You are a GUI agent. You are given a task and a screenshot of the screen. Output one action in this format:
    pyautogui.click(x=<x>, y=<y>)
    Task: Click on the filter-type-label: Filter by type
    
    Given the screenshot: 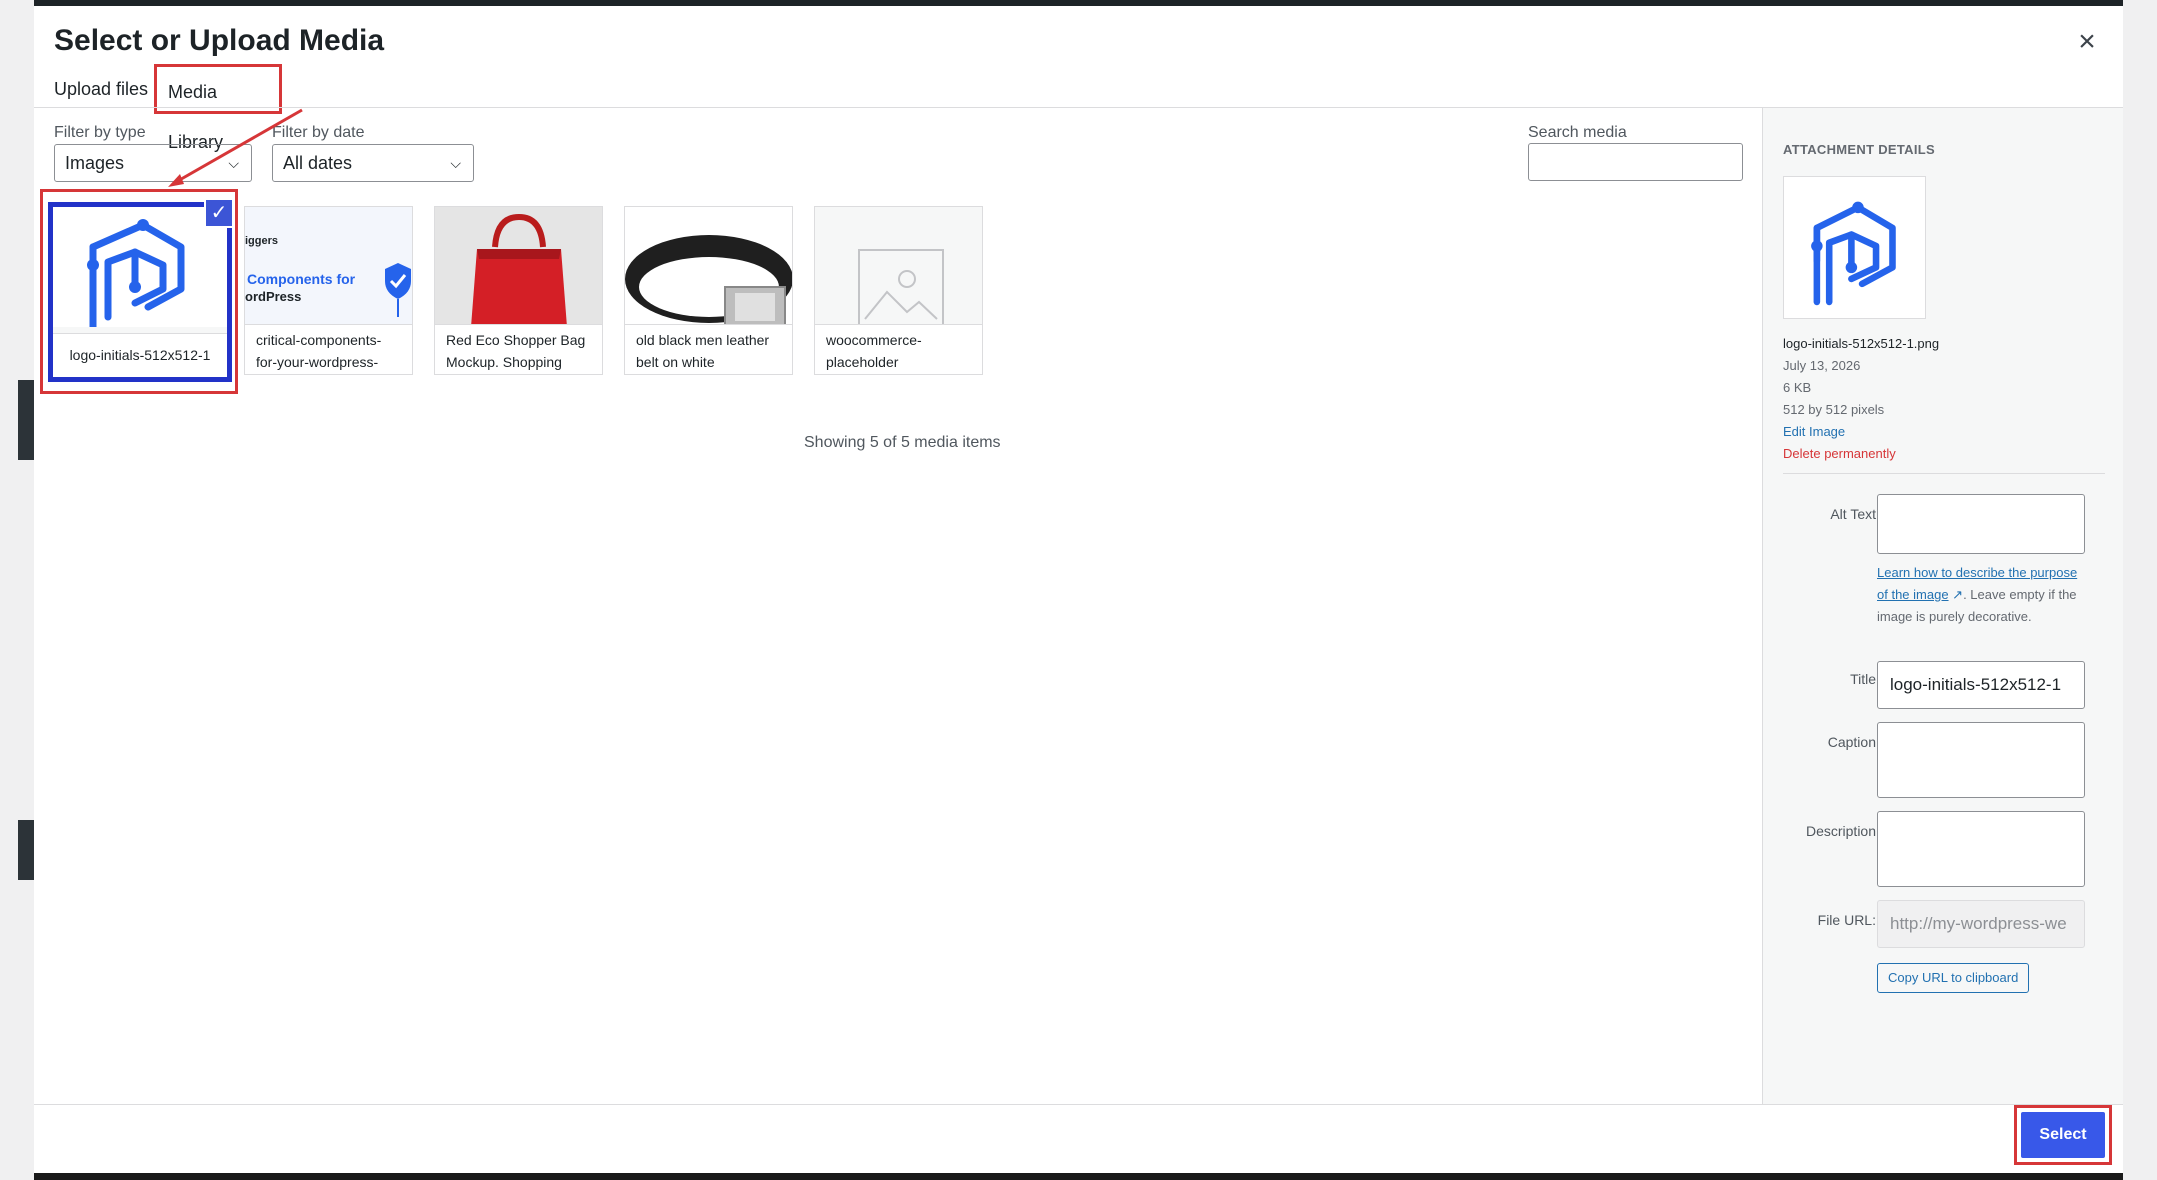 What is the action you would take?
    pyautogui.click(x=100, y=132)
    